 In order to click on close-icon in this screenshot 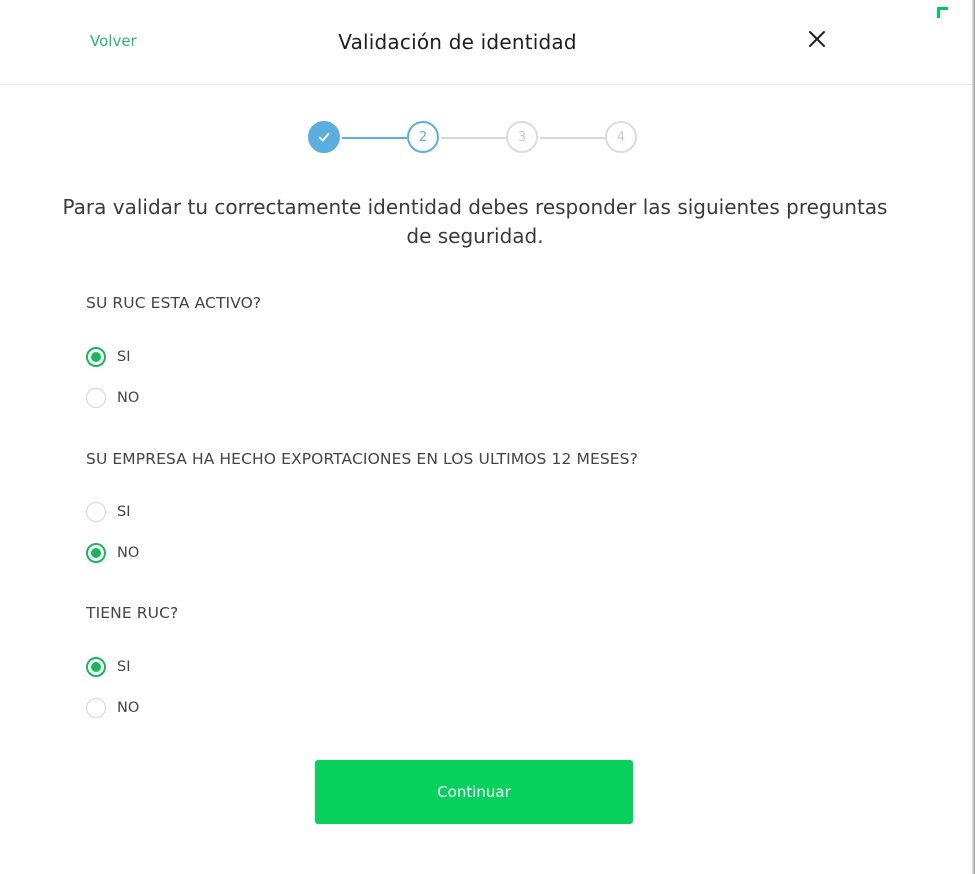, I will do `click(817, 39)`.